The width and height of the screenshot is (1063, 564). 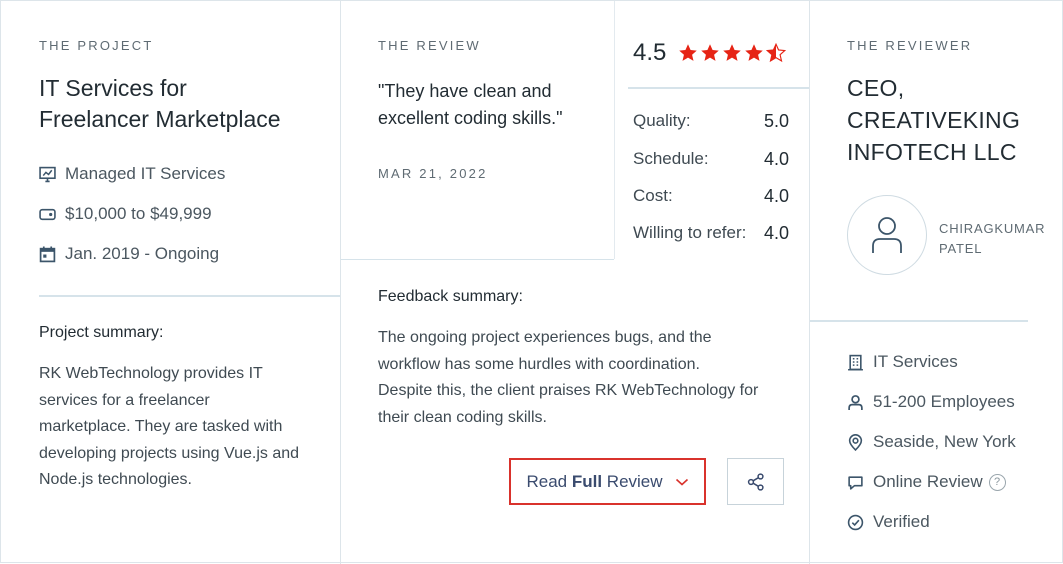 What do you see at coordinates (587, 481) in the screenshot?
I see `read-full-review-bold: Full` at bounding box center [587, 481].